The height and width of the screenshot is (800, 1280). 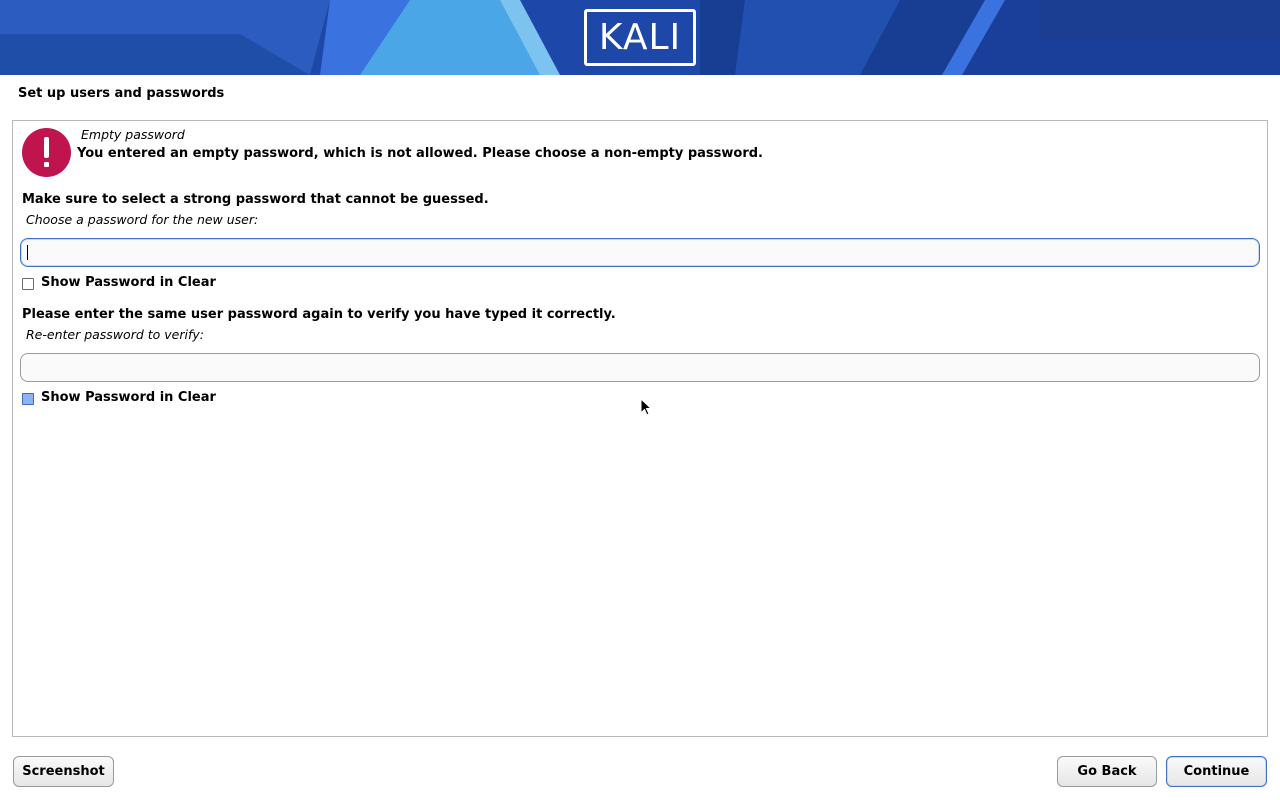 What do you see at coordinates (28, 284) in the screenshot?
I see `show-password-checkbox` at bounding box center [28, 284].